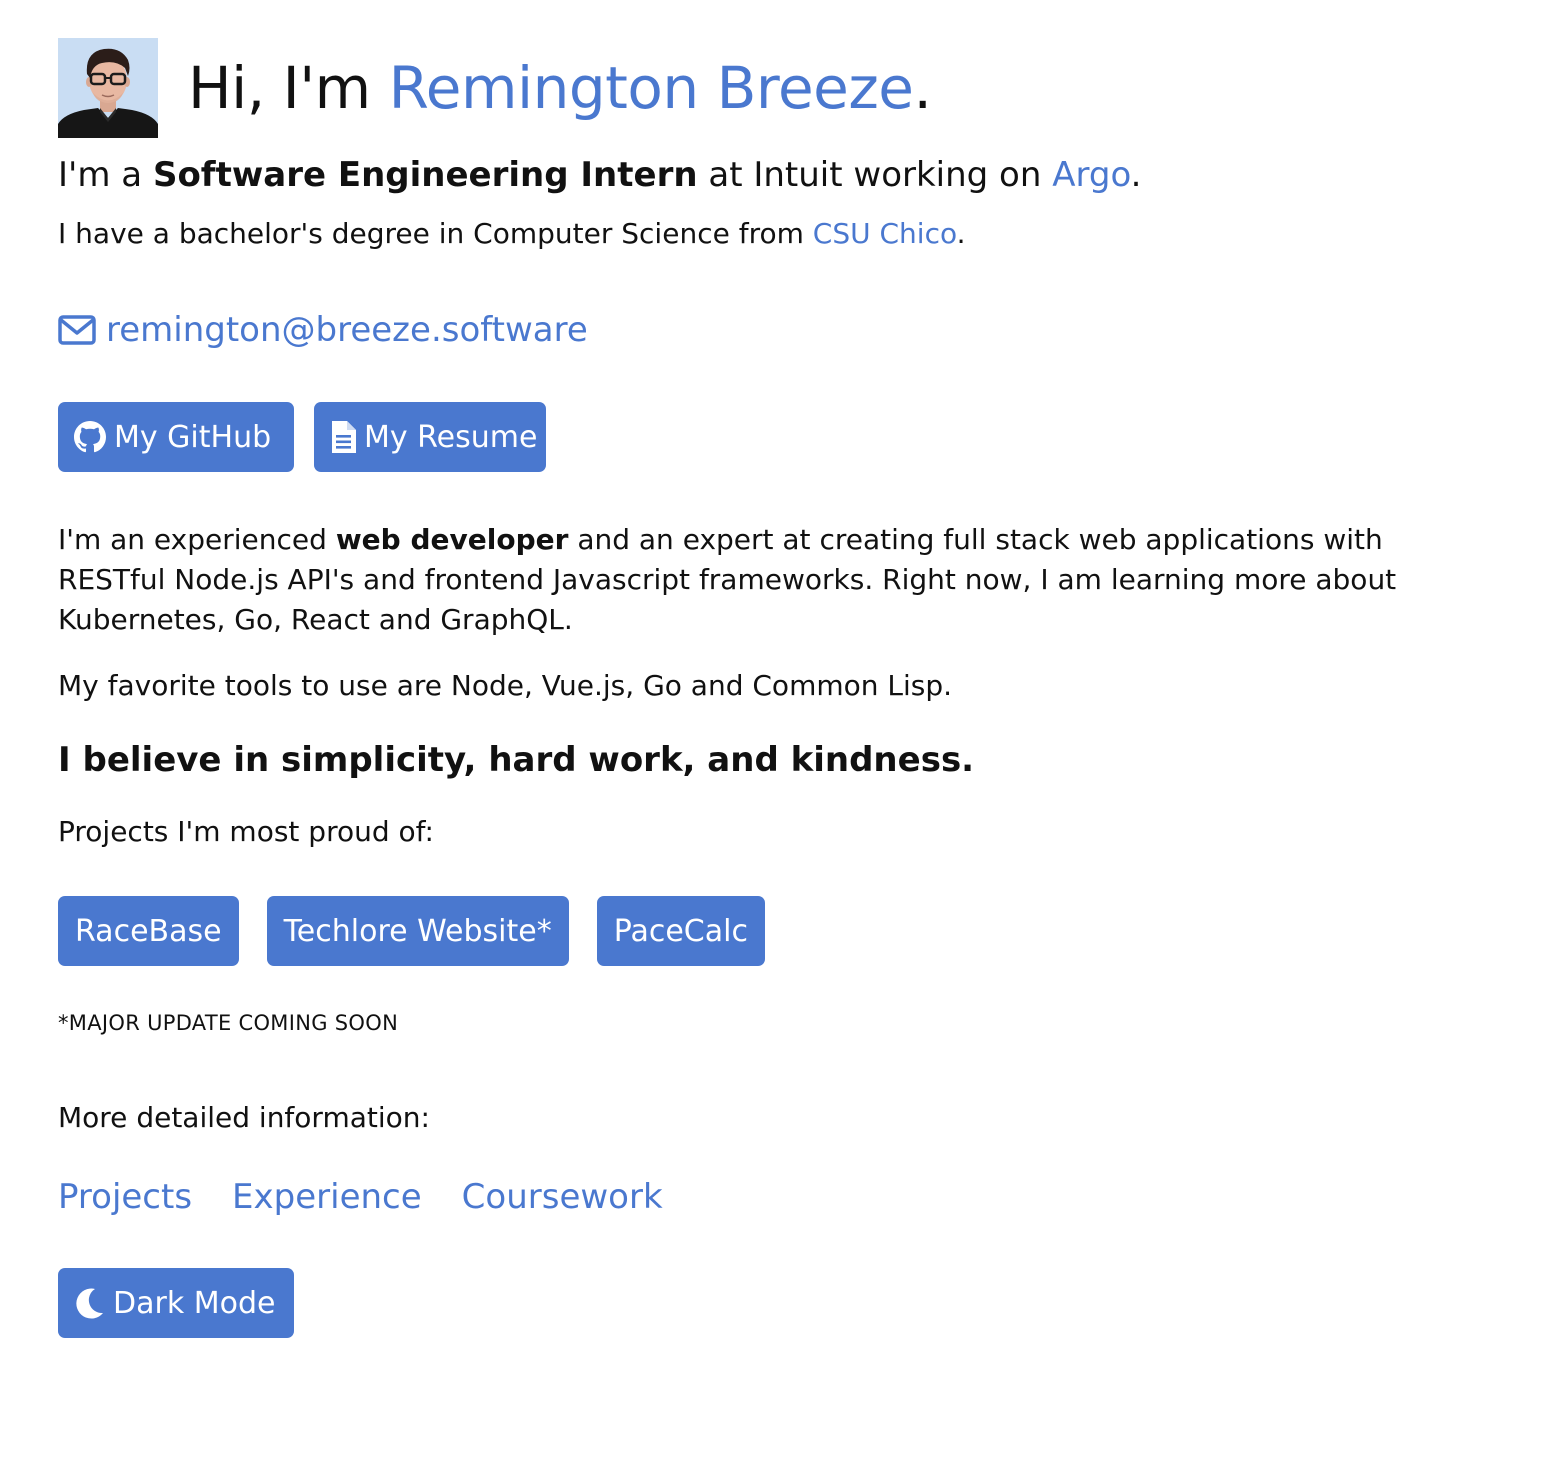 The width and height of the screenshot is (1546, 1472). Describe the element at coordinates (148, 931) in the screenshot. I see `project-button-racebase: RaceBase` at that location.